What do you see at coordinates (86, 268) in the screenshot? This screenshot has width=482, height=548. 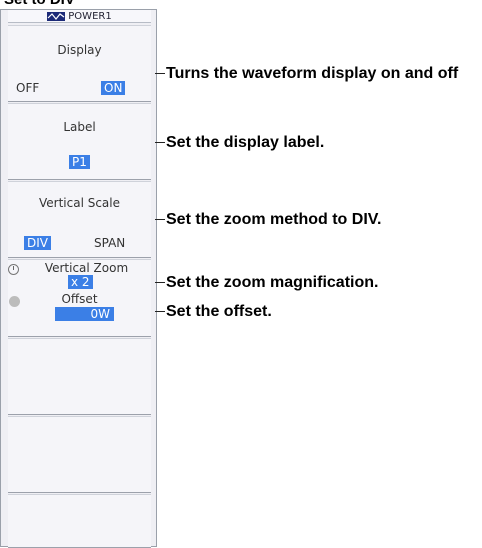 I see `vertical-zoom-title: Vertical Zoom` at bounding box center [86, 268].